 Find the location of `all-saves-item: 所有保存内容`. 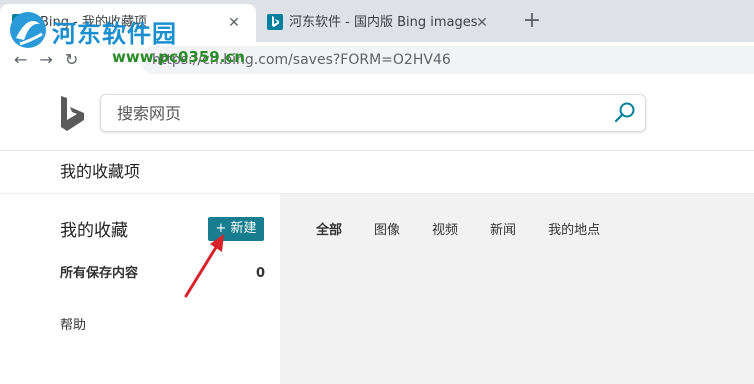

all-saves-item: 所有保存内容 is located at coordinates (99, 274).